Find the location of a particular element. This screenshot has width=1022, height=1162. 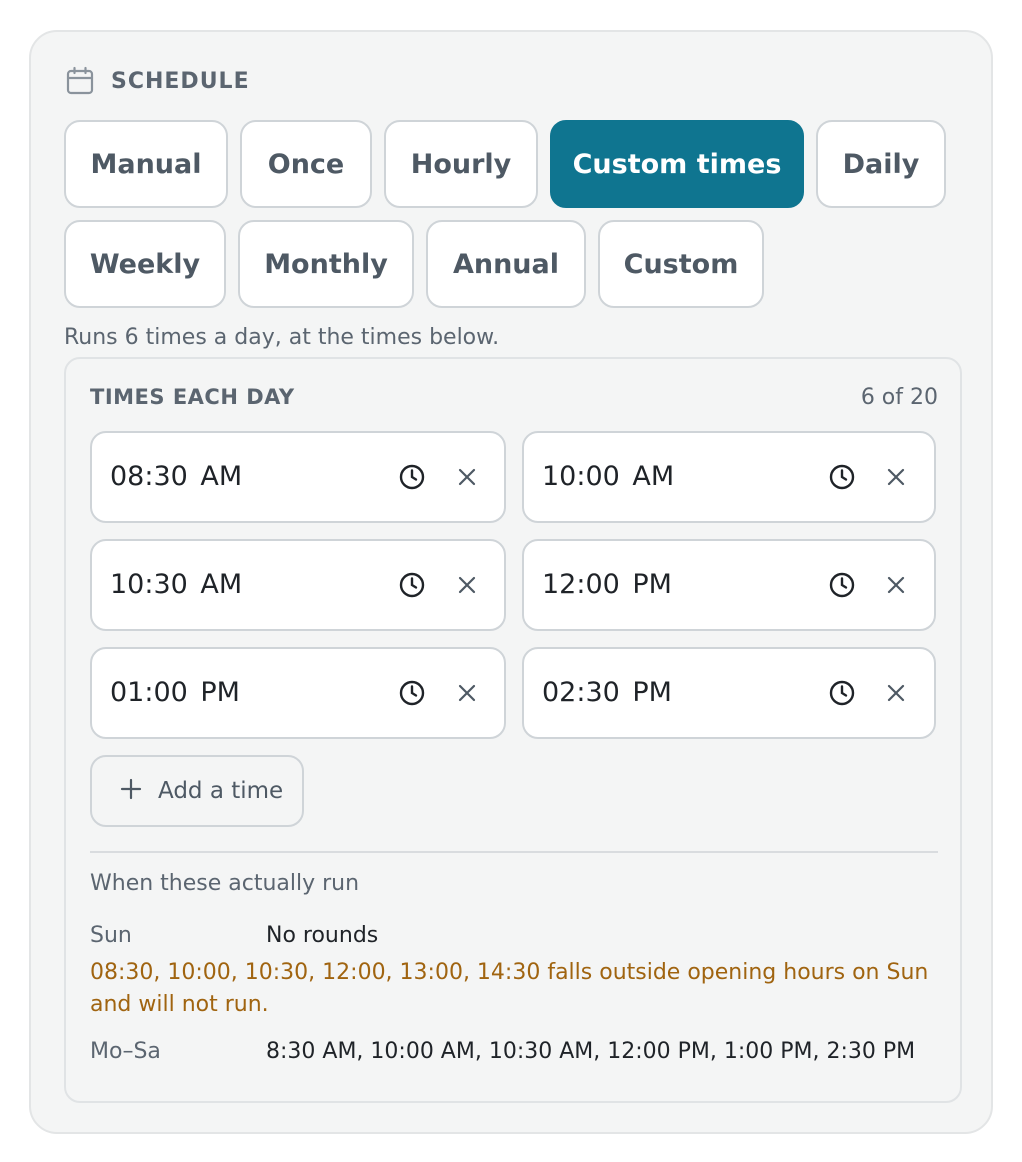

time-field-4: 12:00 PM is located at coordinates (729, 585).